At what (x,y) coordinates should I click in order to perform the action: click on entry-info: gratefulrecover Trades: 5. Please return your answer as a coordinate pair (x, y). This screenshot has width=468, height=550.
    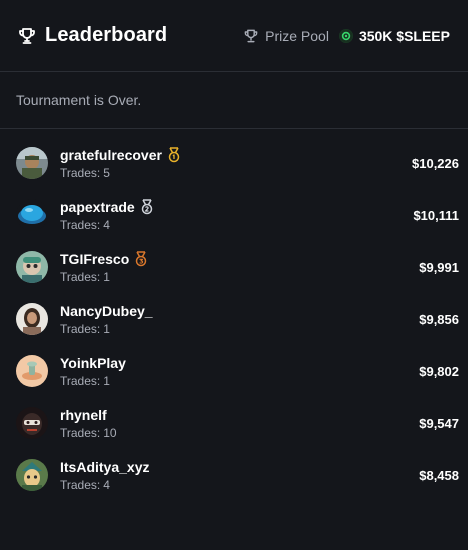
    Looking at the image, I should click on (236, 163).